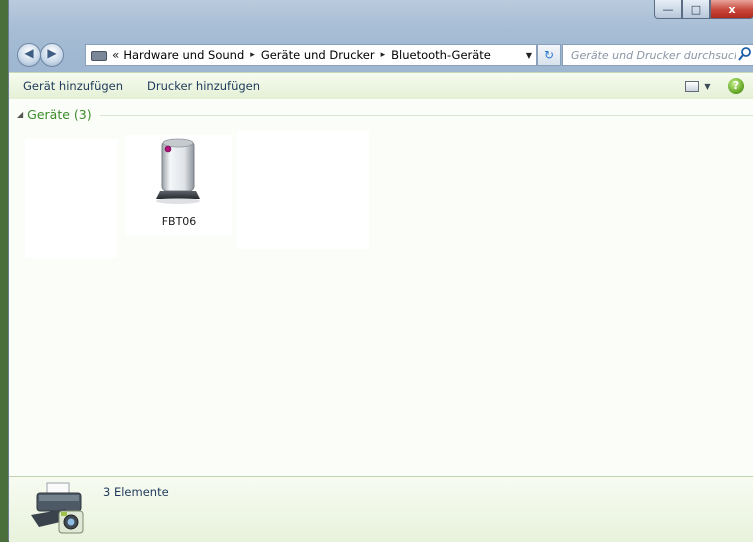 The image size is (753, 542). I want to click on search-box, so click(657, 55).